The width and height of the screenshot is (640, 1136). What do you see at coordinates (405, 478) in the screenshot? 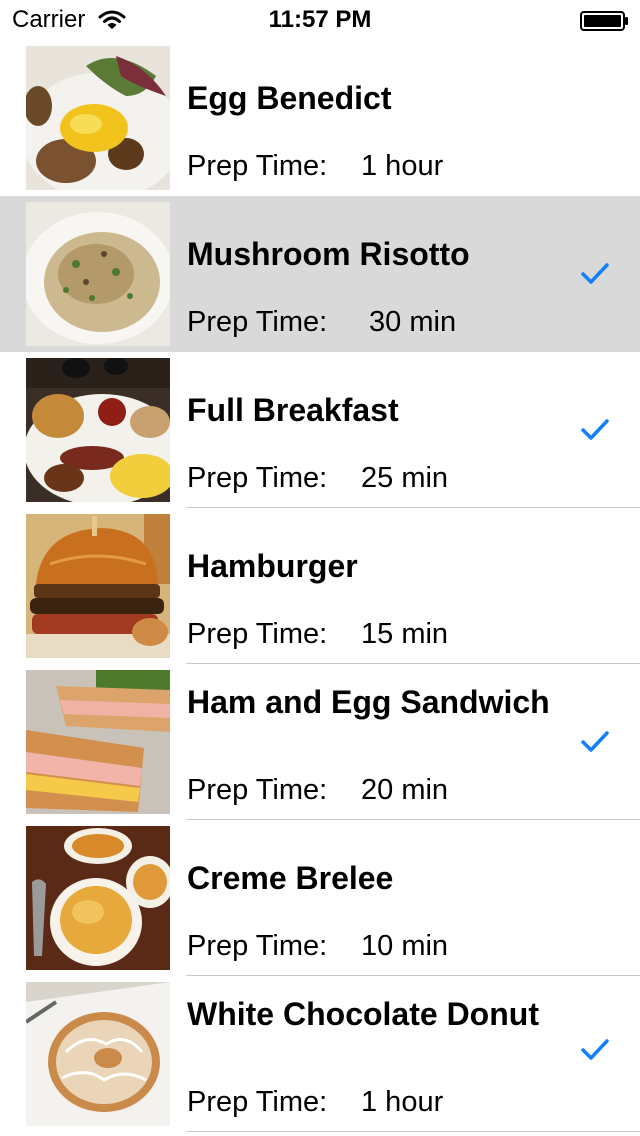
I see `prep-time-value: 25 min` at bounding box center [405, 478].